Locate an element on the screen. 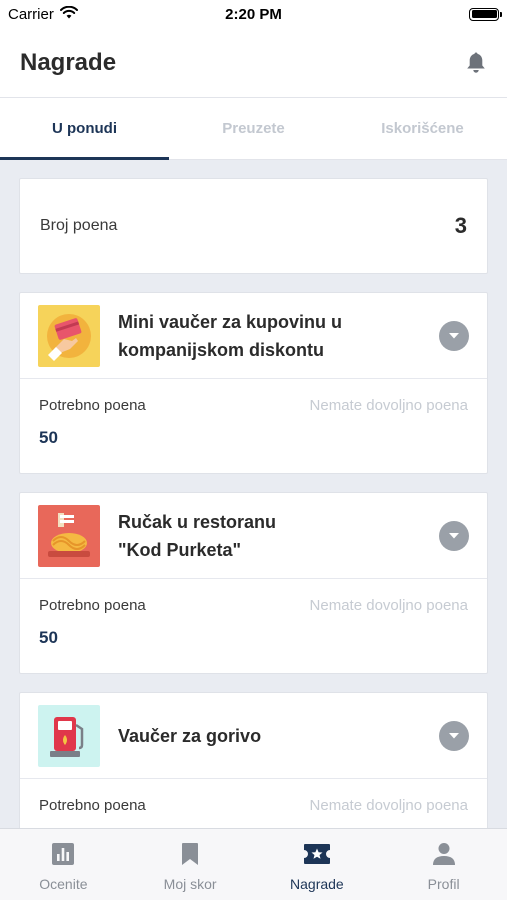 This screenshot has height=900, width=507. reward-title-line: Vaučer za gorivo is located at coordinates (190, 735).